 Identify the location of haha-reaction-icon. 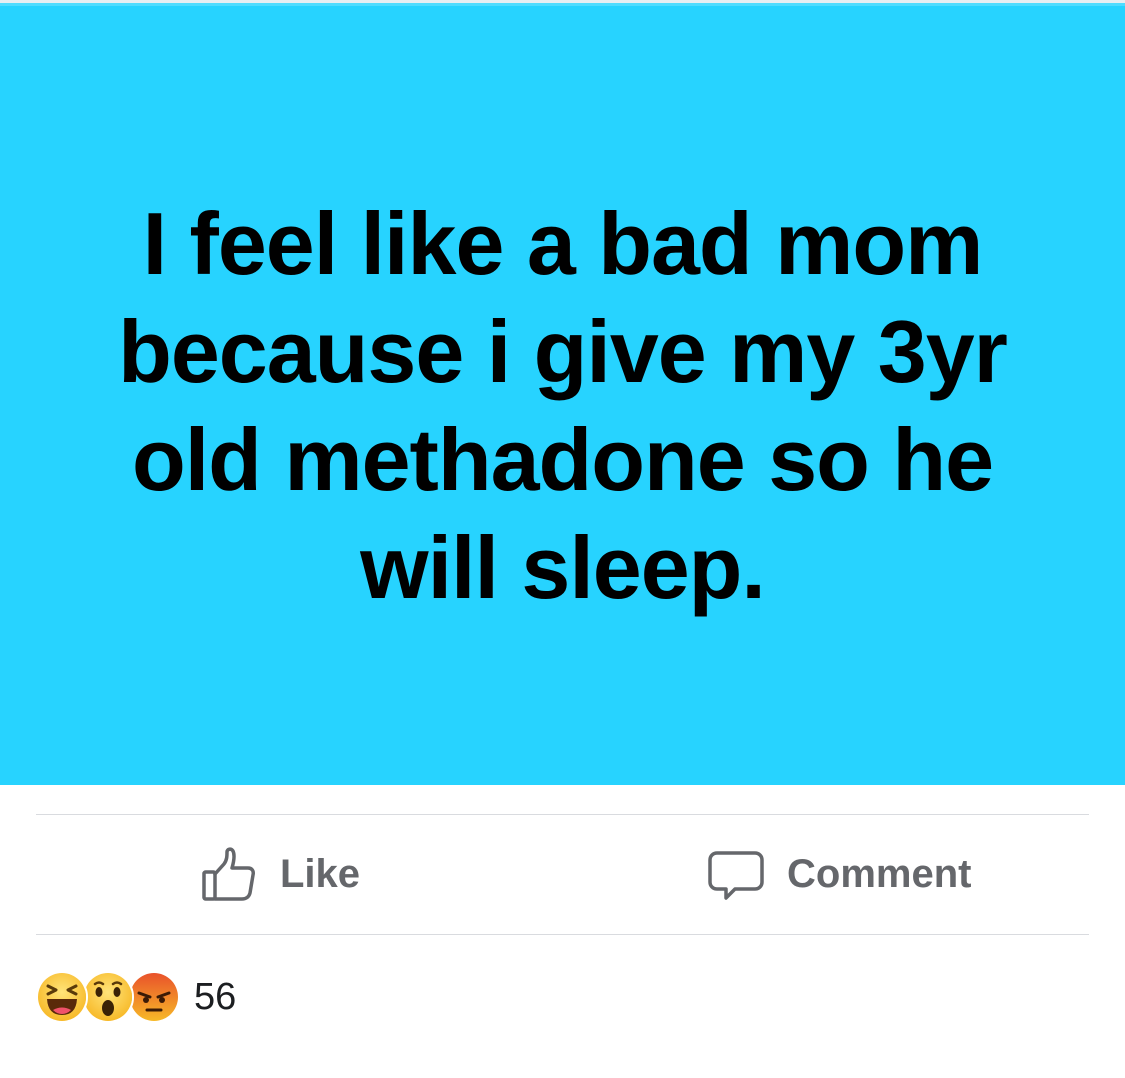
(62, 997).